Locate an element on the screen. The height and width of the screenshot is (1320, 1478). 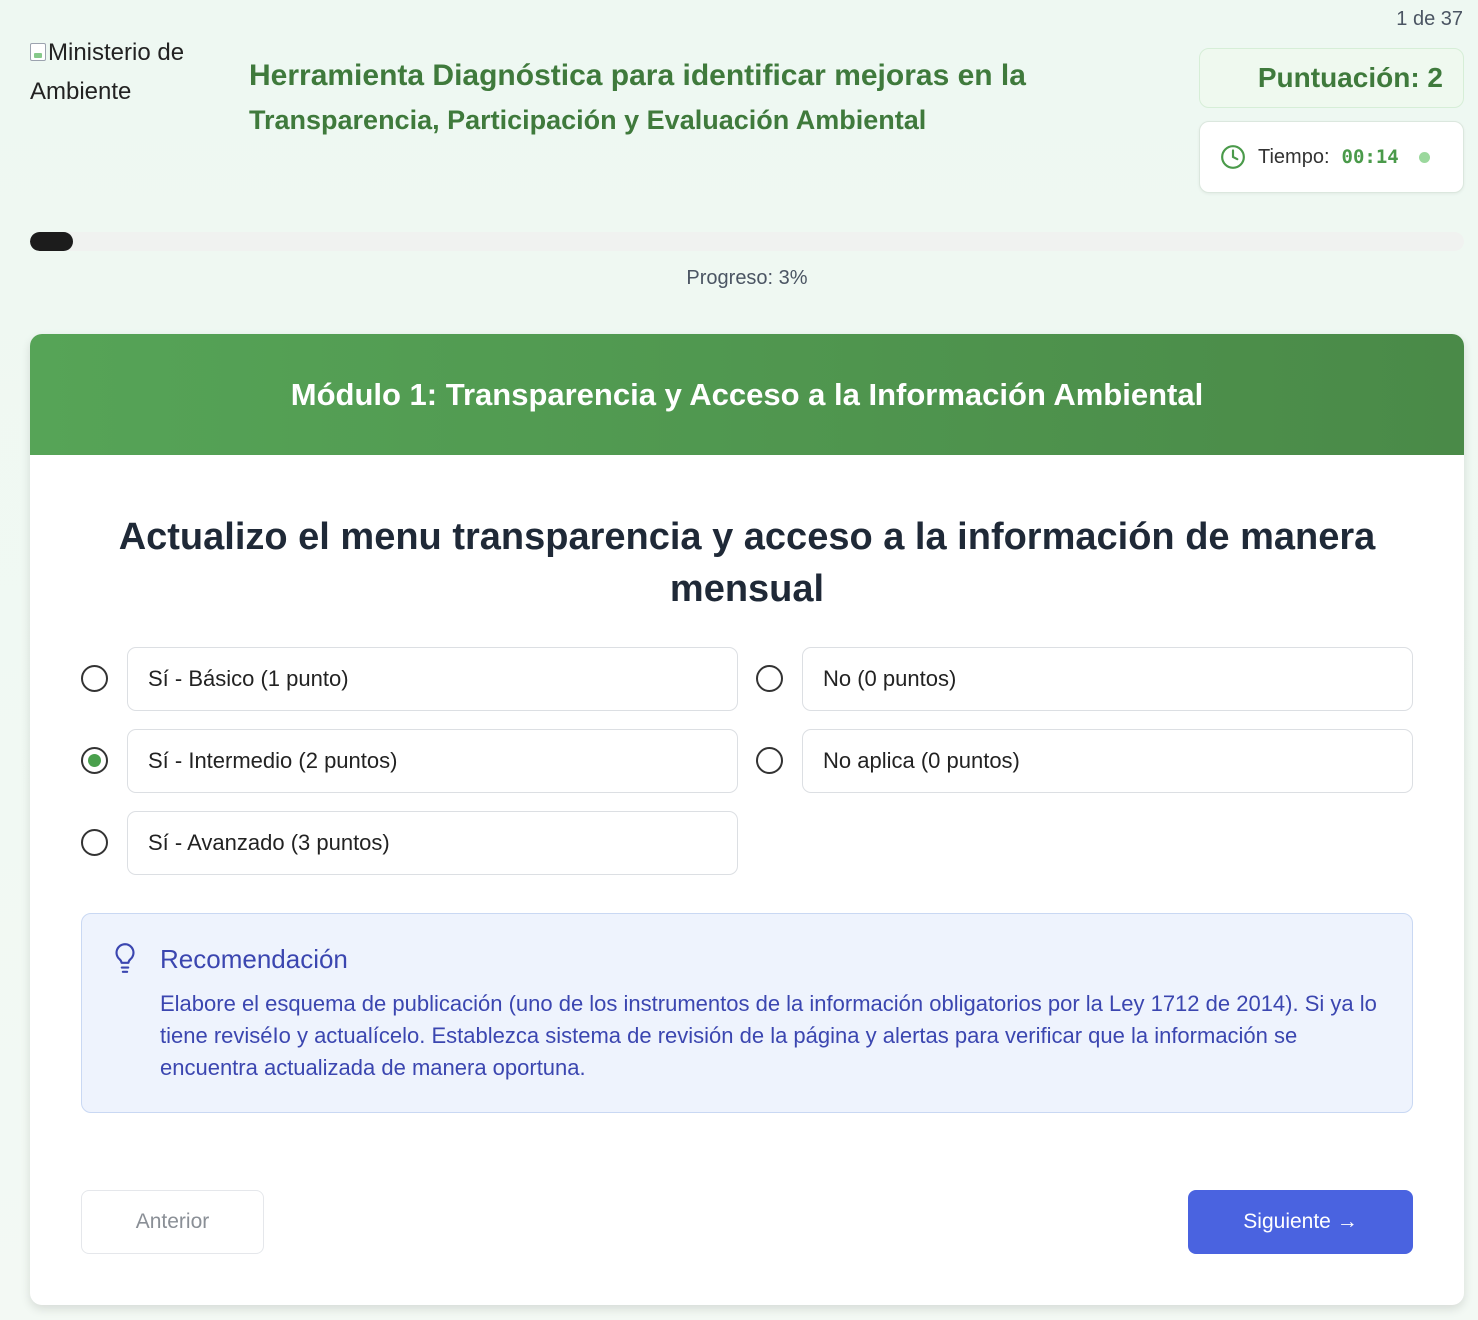
progress-bar is located at coordinates (747, 241).